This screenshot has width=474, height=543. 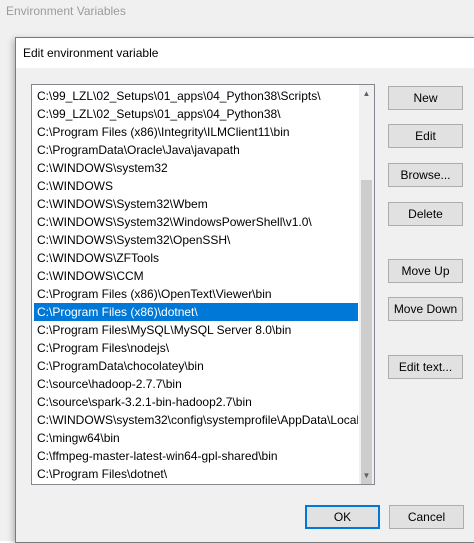 I want to click on list-item: C:\WINDOWS\System32\OpenSSH\, so click(x=196, y=240).